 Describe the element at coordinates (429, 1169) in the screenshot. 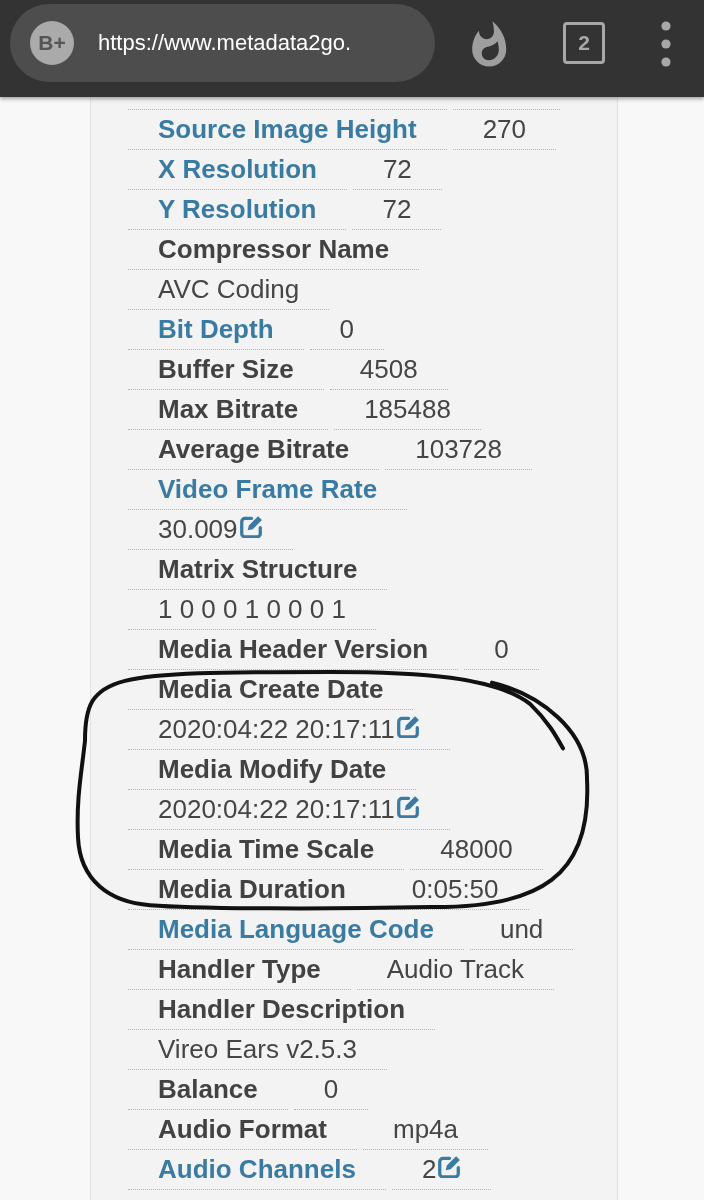

I see `field-value: 2` at that location.